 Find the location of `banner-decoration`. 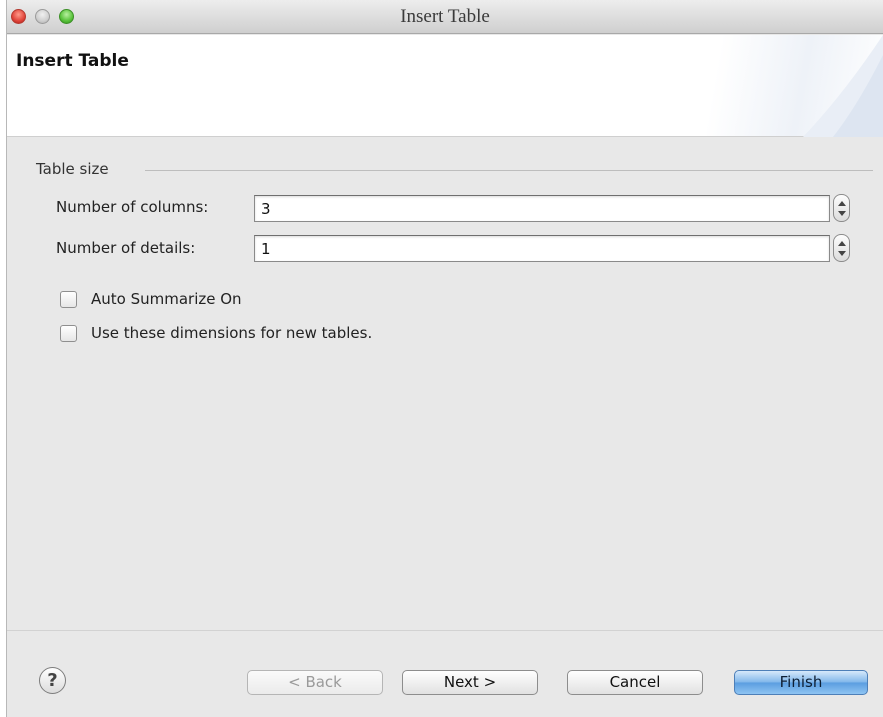

banner-decoration is located at coordinates (843, 86).